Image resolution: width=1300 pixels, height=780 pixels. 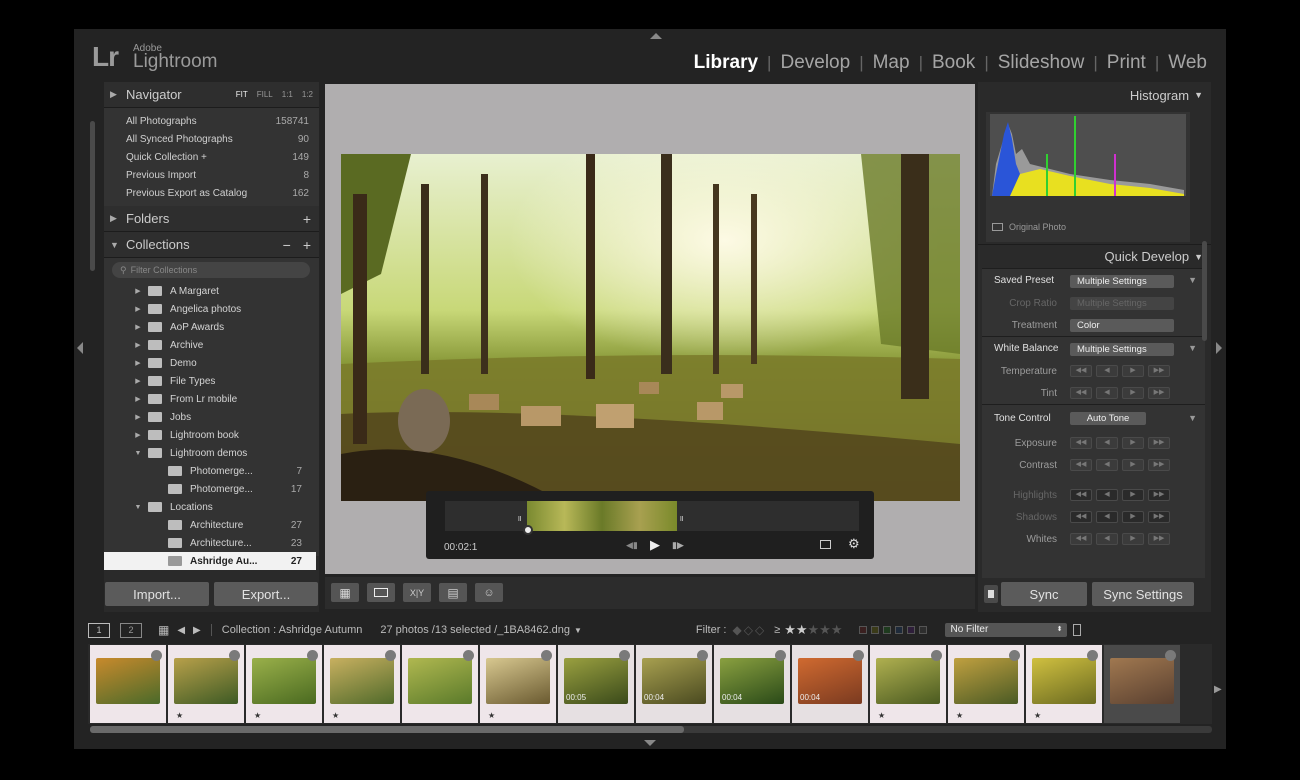 What do you see at coordinates (307, 94) in the screenshot?
I see `zoom-1-2: 1:2` at bounding box center [307, 94].